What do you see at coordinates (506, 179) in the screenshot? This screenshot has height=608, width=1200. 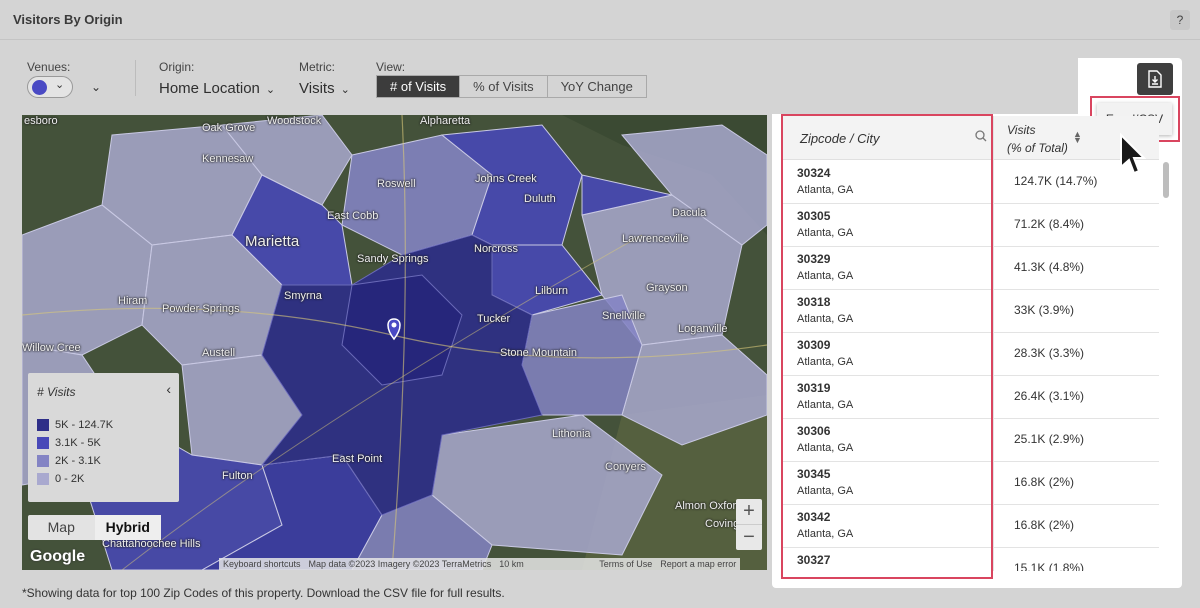 I see `map-label: Johns Creek` at bounding box center [506, 179].